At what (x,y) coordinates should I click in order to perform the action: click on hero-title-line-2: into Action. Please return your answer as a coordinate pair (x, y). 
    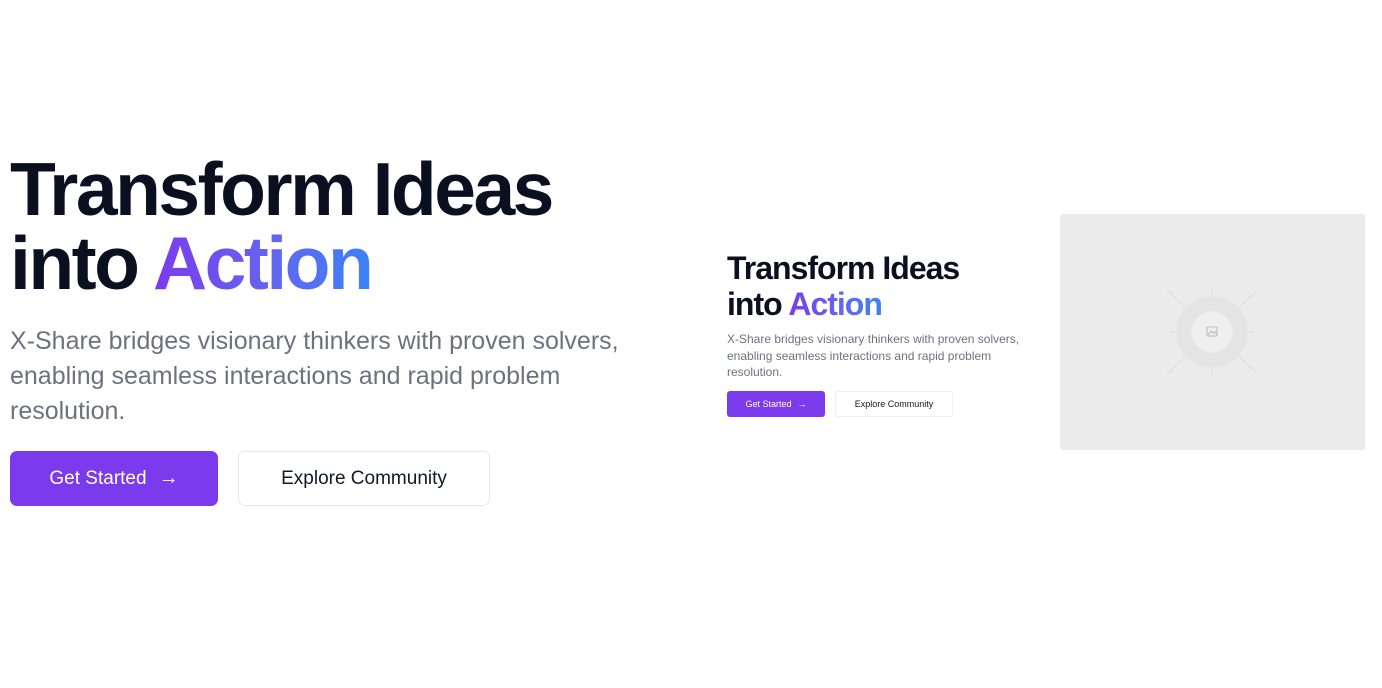
    Looking at the image, I should click on (350, 263).